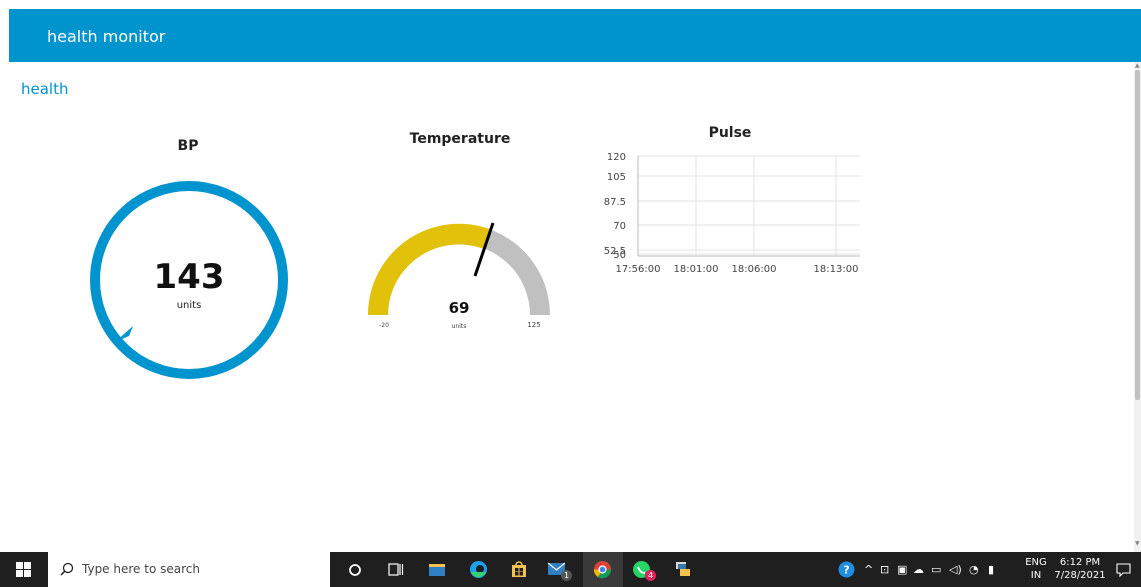 The width and height of the screenshot is (1141, 587). Describe the element at coordinates (566, 575) in the screenshot. I see `mail-badge: 1` at that location.